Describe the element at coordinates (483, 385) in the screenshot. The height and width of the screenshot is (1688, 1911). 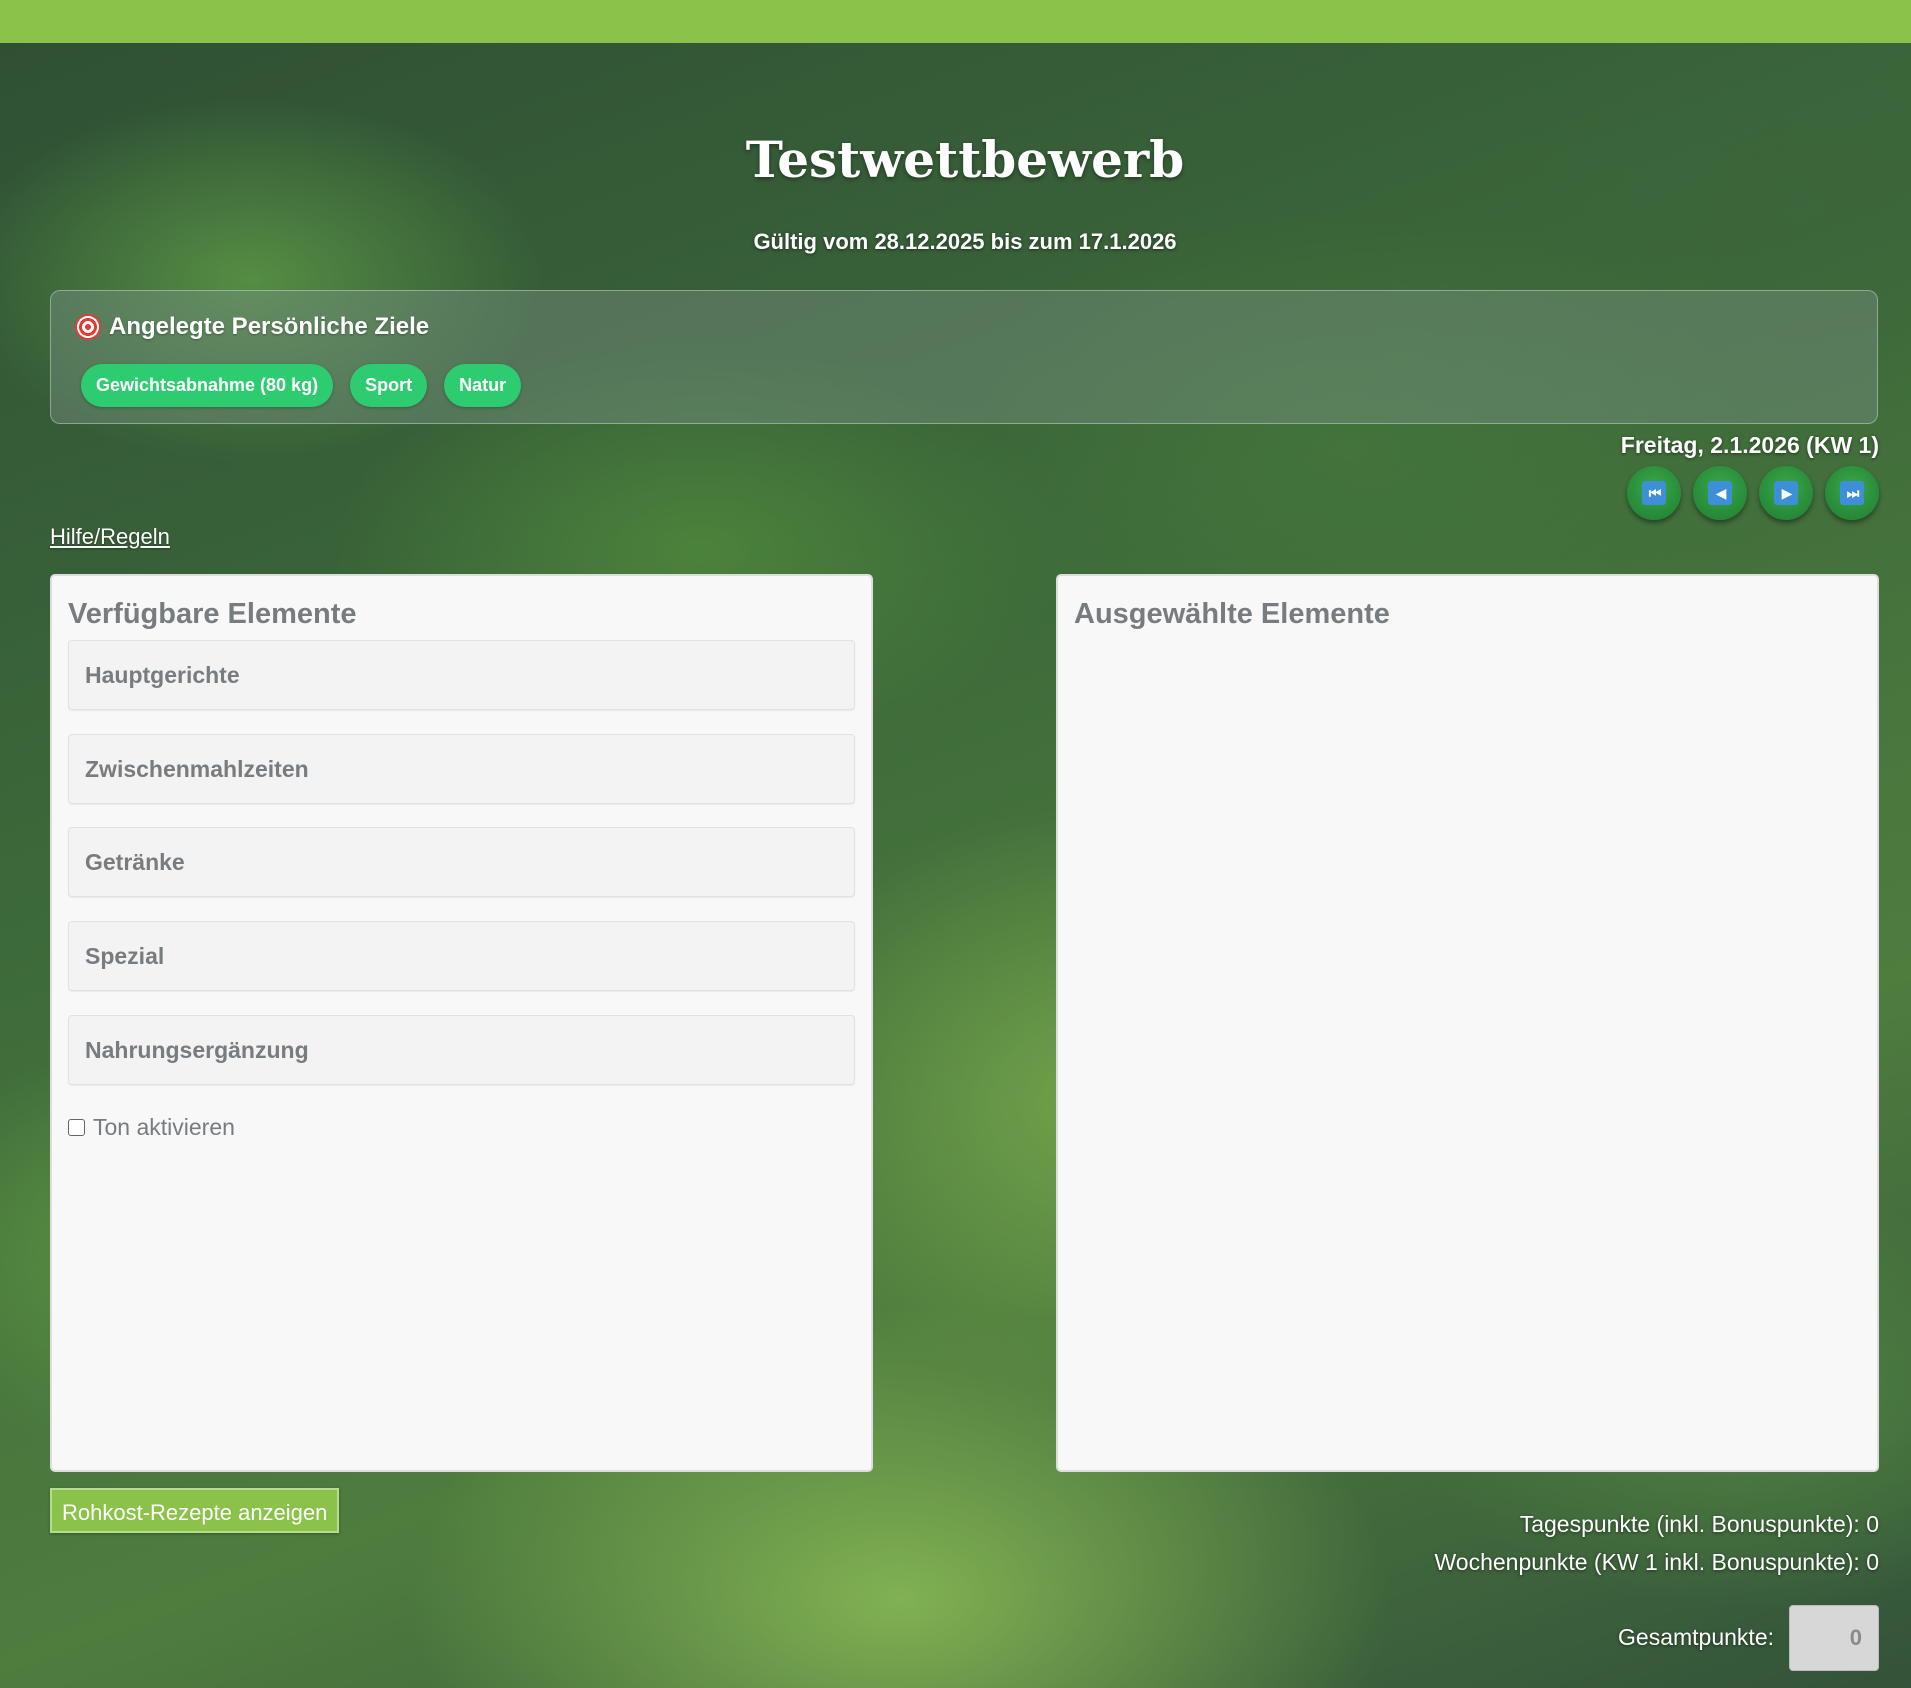
I see `goal-chip: Natur` at that location.